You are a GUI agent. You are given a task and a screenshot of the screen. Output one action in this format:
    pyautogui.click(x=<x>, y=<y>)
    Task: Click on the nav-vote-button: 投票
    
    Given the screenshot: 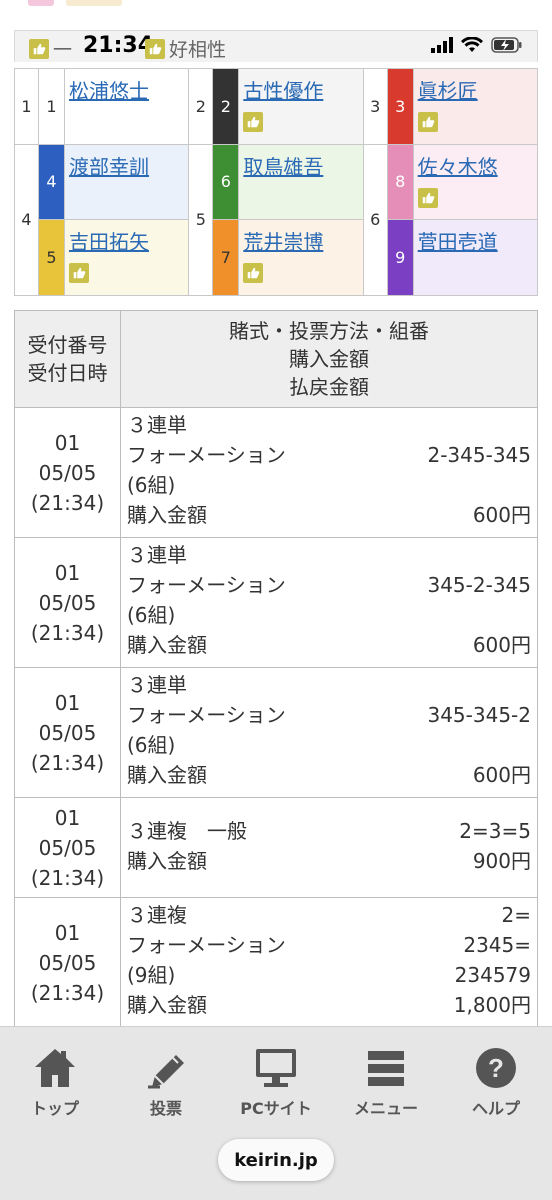 What is the action you would take?
    pyautogui.click(x=166, y=1081)
    